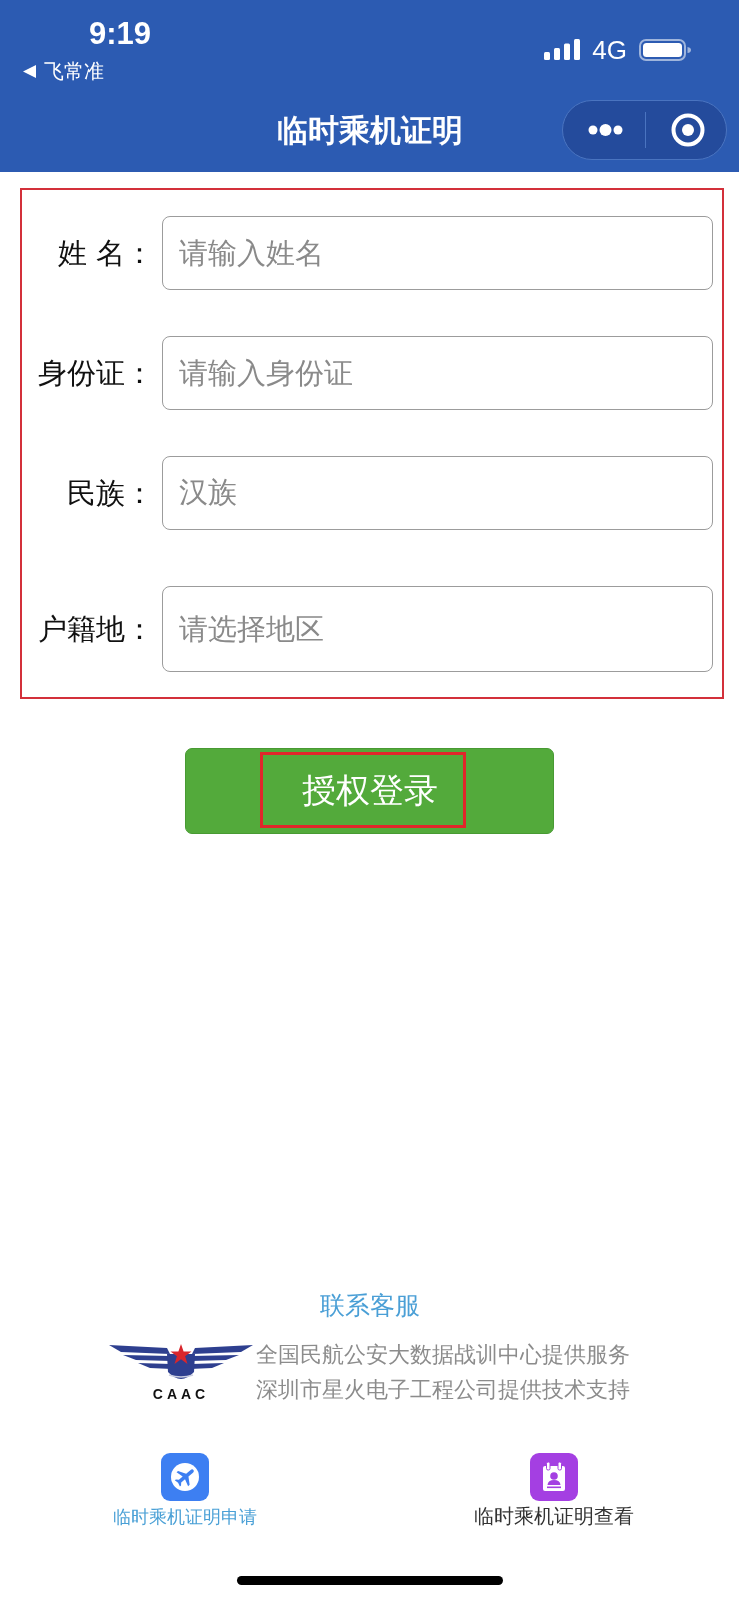  I want to click on id-badge-icon, so click(554, 1477).